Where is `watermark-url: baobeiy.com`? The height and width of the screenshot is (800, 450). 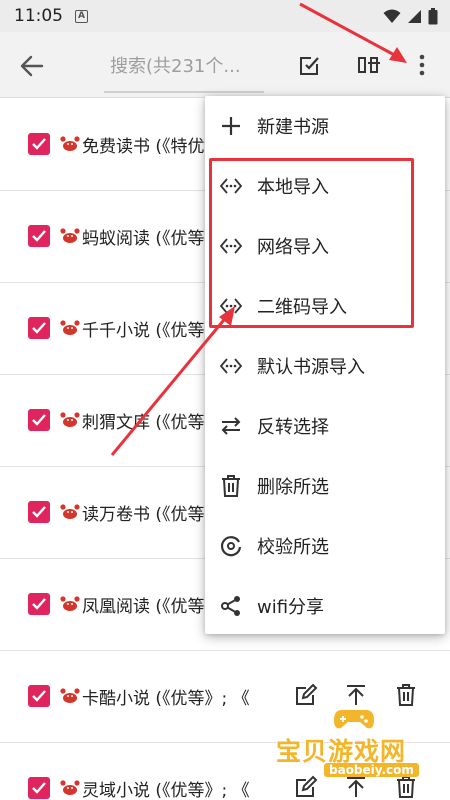 watermark-url: baobeiy.com is located at coordinates (371, 770).